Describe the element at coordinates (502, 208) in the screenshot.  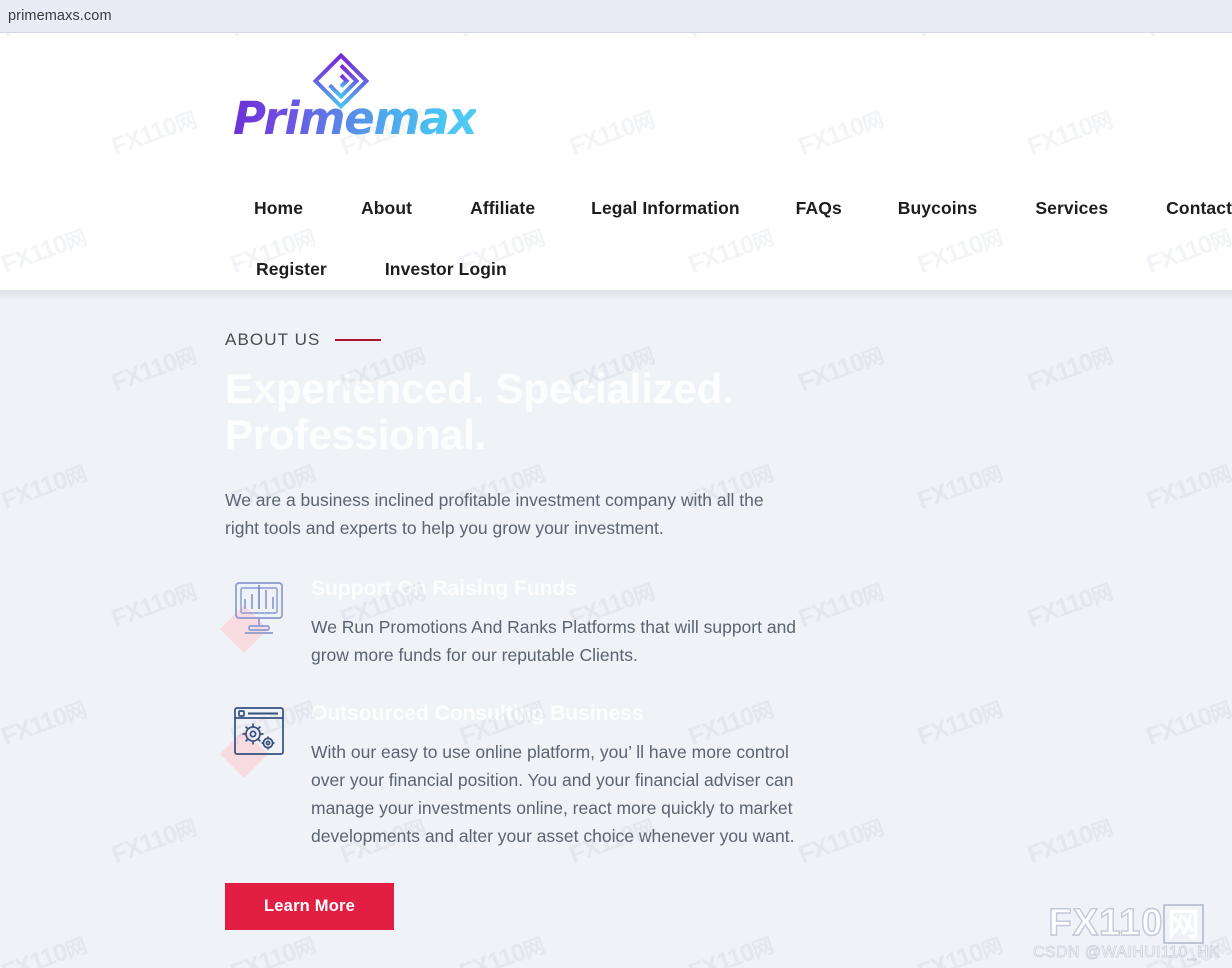
I see `nav-item-affiliate: Affiliate` at that location.